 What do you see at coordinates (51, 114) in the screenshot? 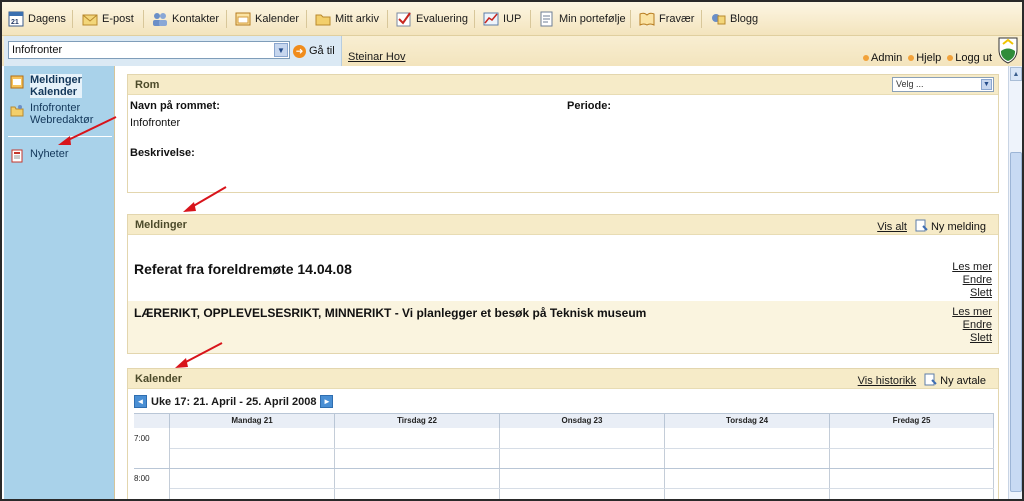
I see `sidebar-item-infofronter: Infofronter Webredaktør` at bounding box center [51, 114].